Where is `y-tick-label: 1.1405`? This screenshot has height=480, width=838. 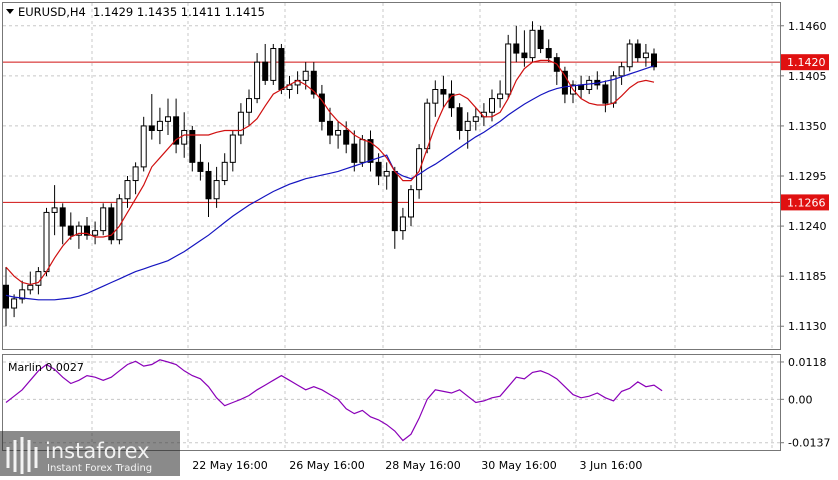
y-tick-label: 1.1405 is located at coordinates (807, 76).